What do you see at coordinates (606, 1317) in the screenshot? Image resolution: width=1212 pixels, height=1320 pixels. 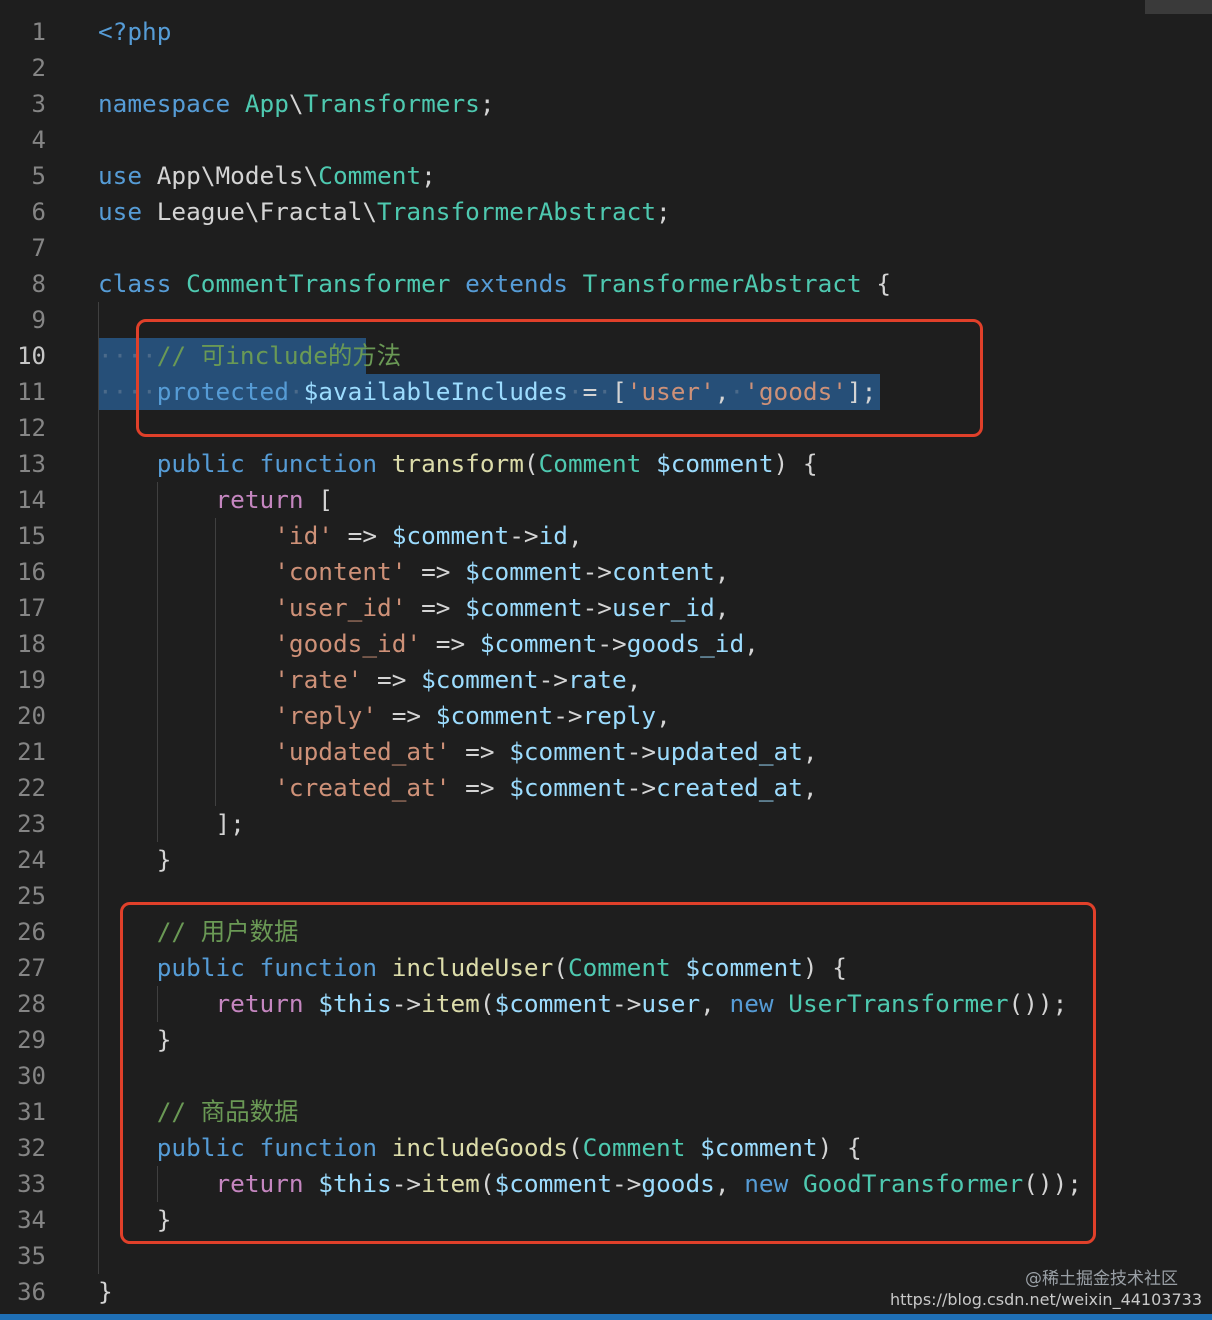 I see `status-bar-edge` at bounding box center [606, 1317].